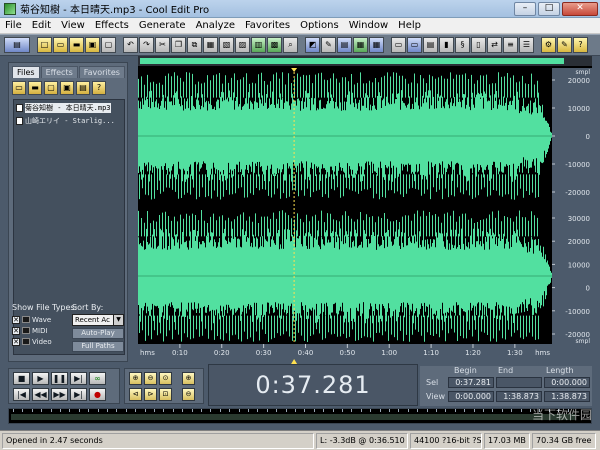 The width and height of the screenshot is (600, 450). What do you see at coordinates (16, 319) in the screenshot?
I see `checkbox-wave: ✕` at bounding box center [16, 319].